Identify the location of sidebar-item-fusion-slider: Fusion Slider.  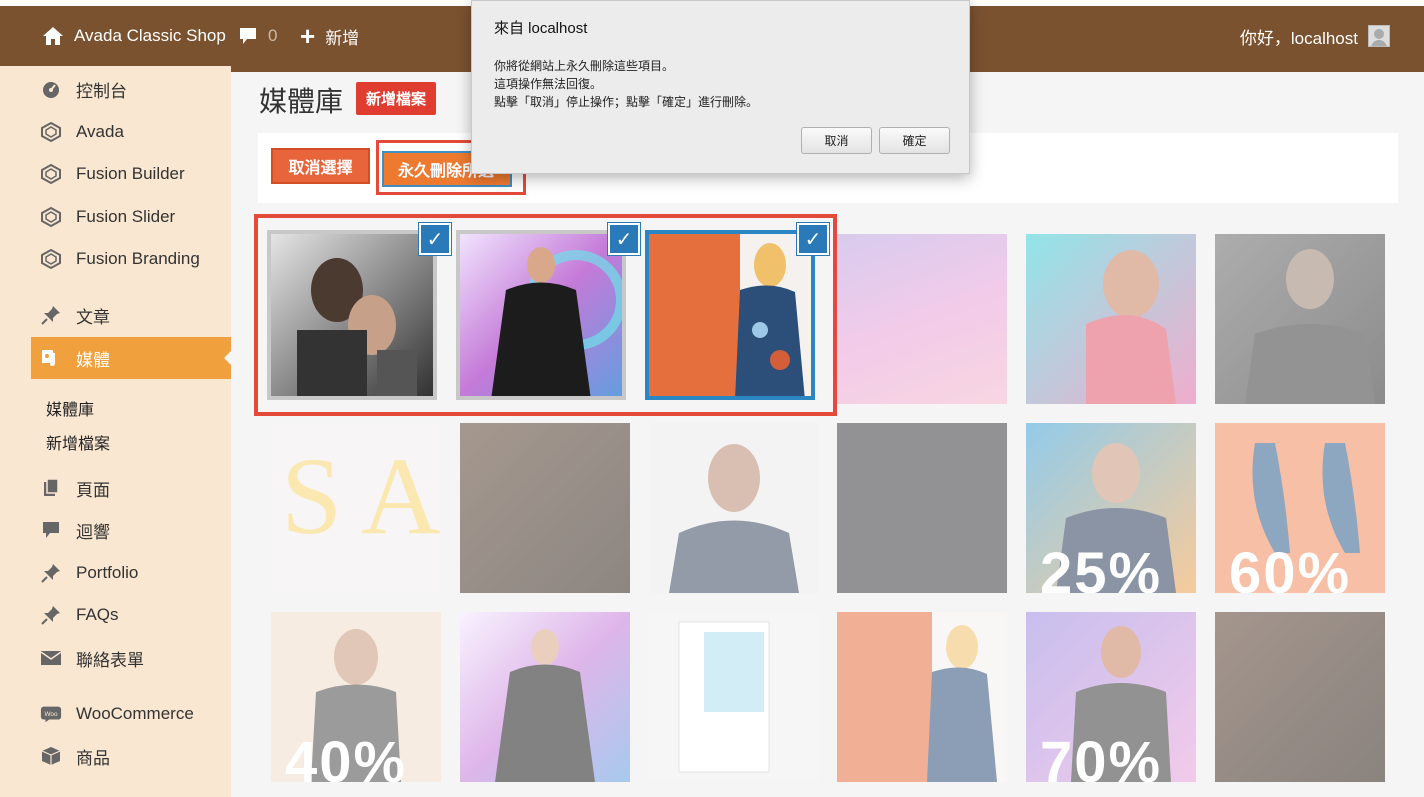
(107, 217).